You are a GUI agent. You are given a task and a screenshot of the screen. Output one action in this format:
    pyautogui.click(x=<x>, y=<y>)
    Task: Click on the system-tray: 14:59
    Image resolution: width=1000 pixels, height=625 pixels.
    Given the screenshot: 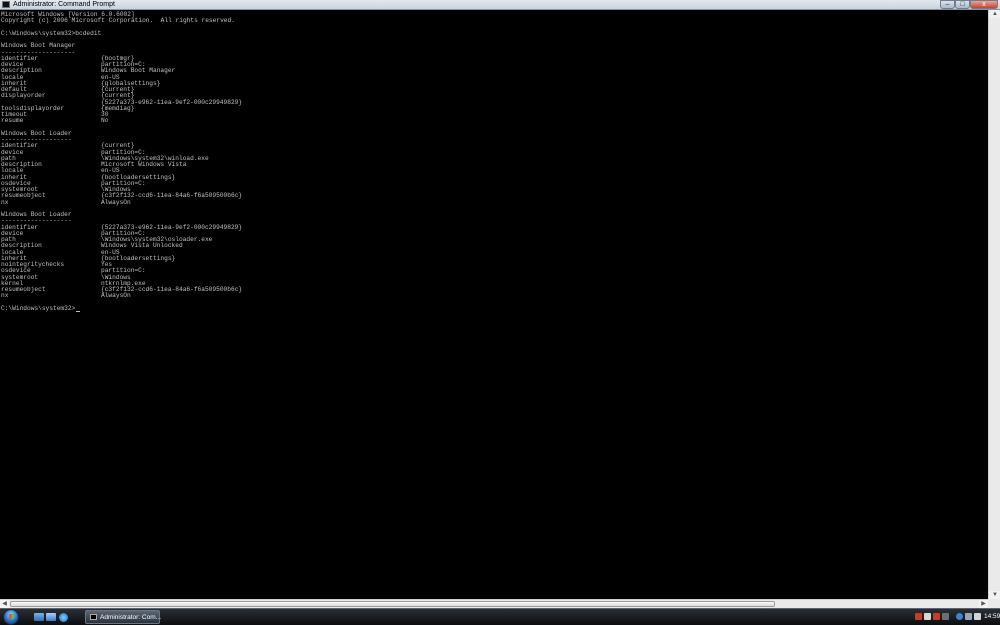 What is the action you would take?
    pyautogui.click(x=956, y=617)
    